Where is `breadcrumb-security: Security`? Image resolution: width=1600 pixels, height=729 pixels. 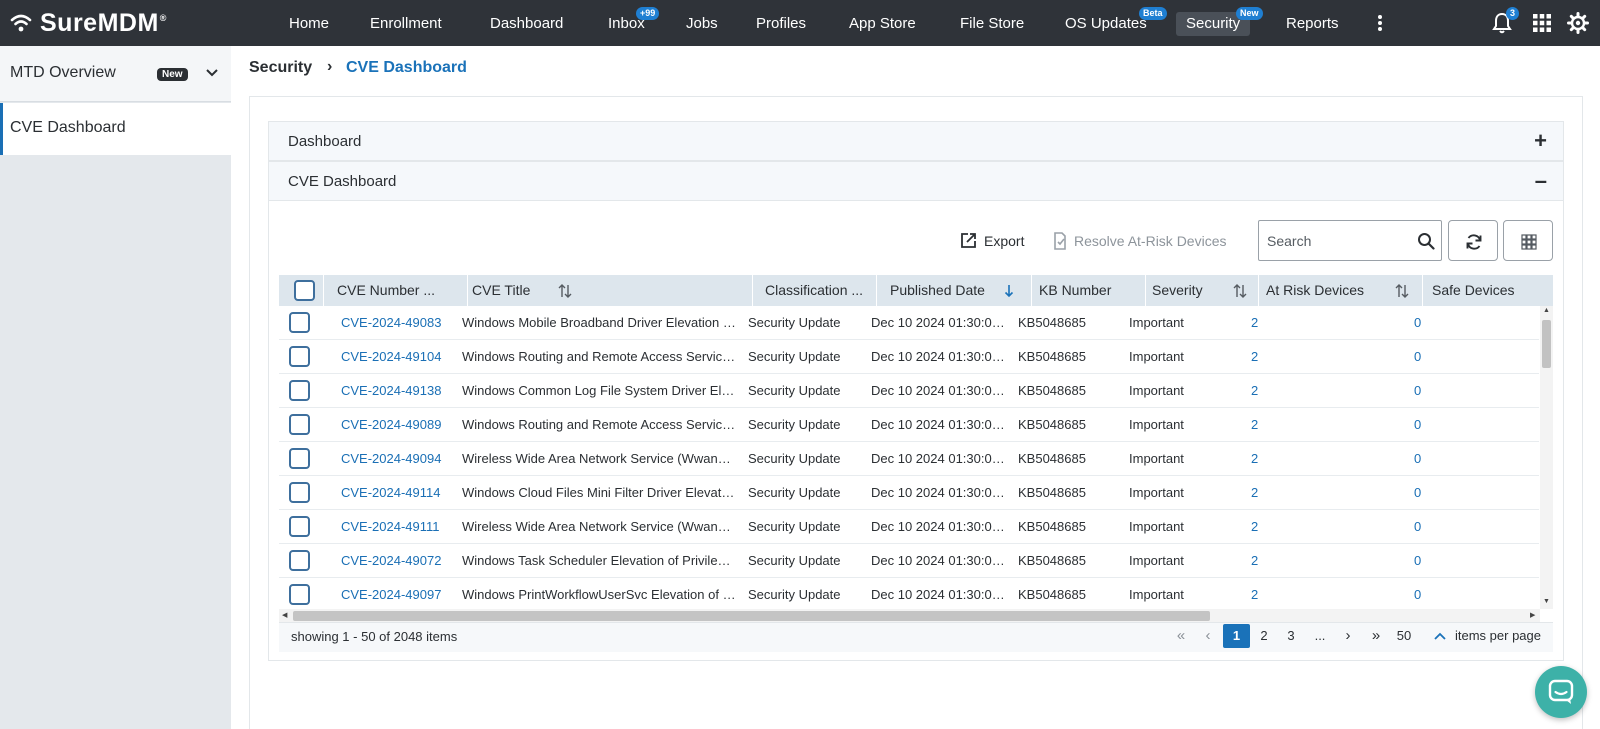 breadcrumb-security: Security is located at coordinates (280, 68).